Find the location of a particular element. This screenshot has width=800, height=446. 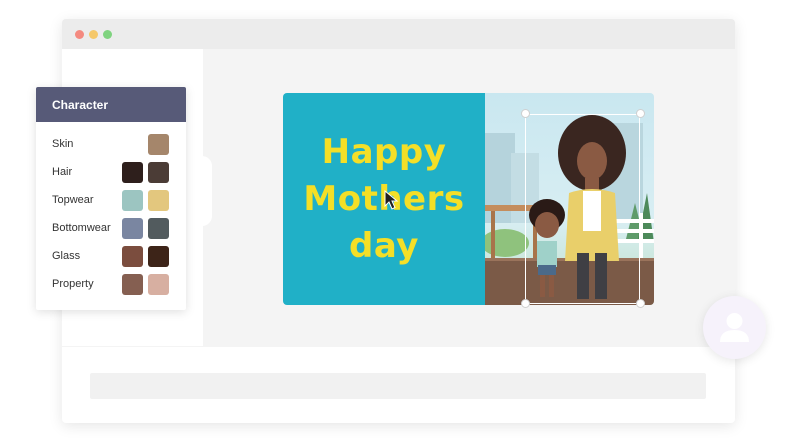

character-row-hair: Hair is located at coordinates (111, 173).